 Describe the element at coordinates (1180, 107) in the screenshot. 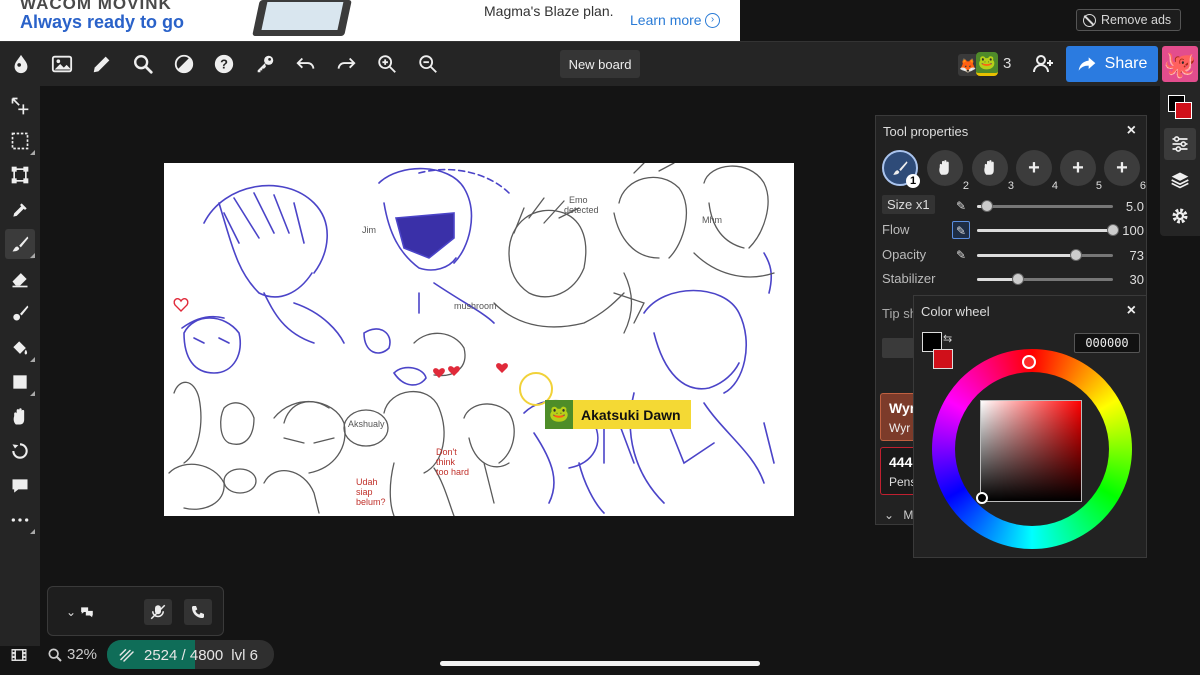

I see `color-swatch-button` at that location.